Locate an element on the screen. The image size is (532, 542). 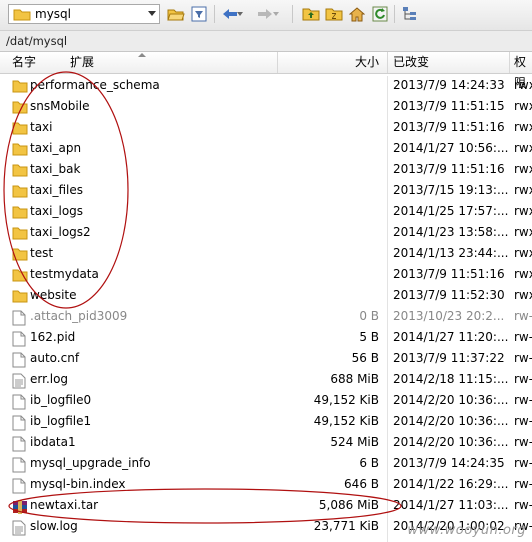
location-combobox: mysql is located at coordinates (84, 14).